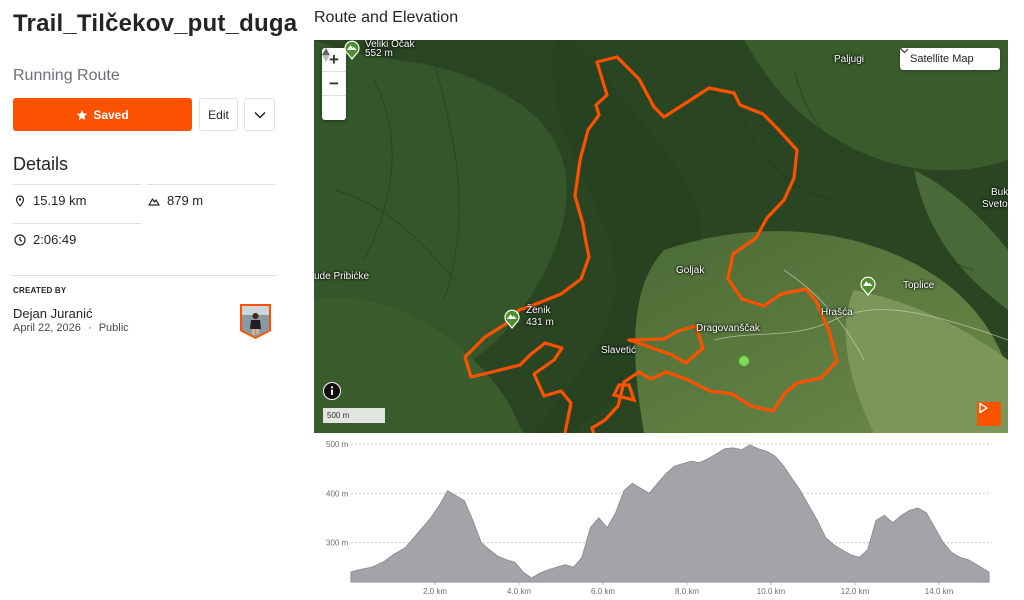 Image resolution: width=1024 pixels, height=600 pixels. Describe the element at coordinates (983, 408) in the screenshot. I see `play-icon` at that location.